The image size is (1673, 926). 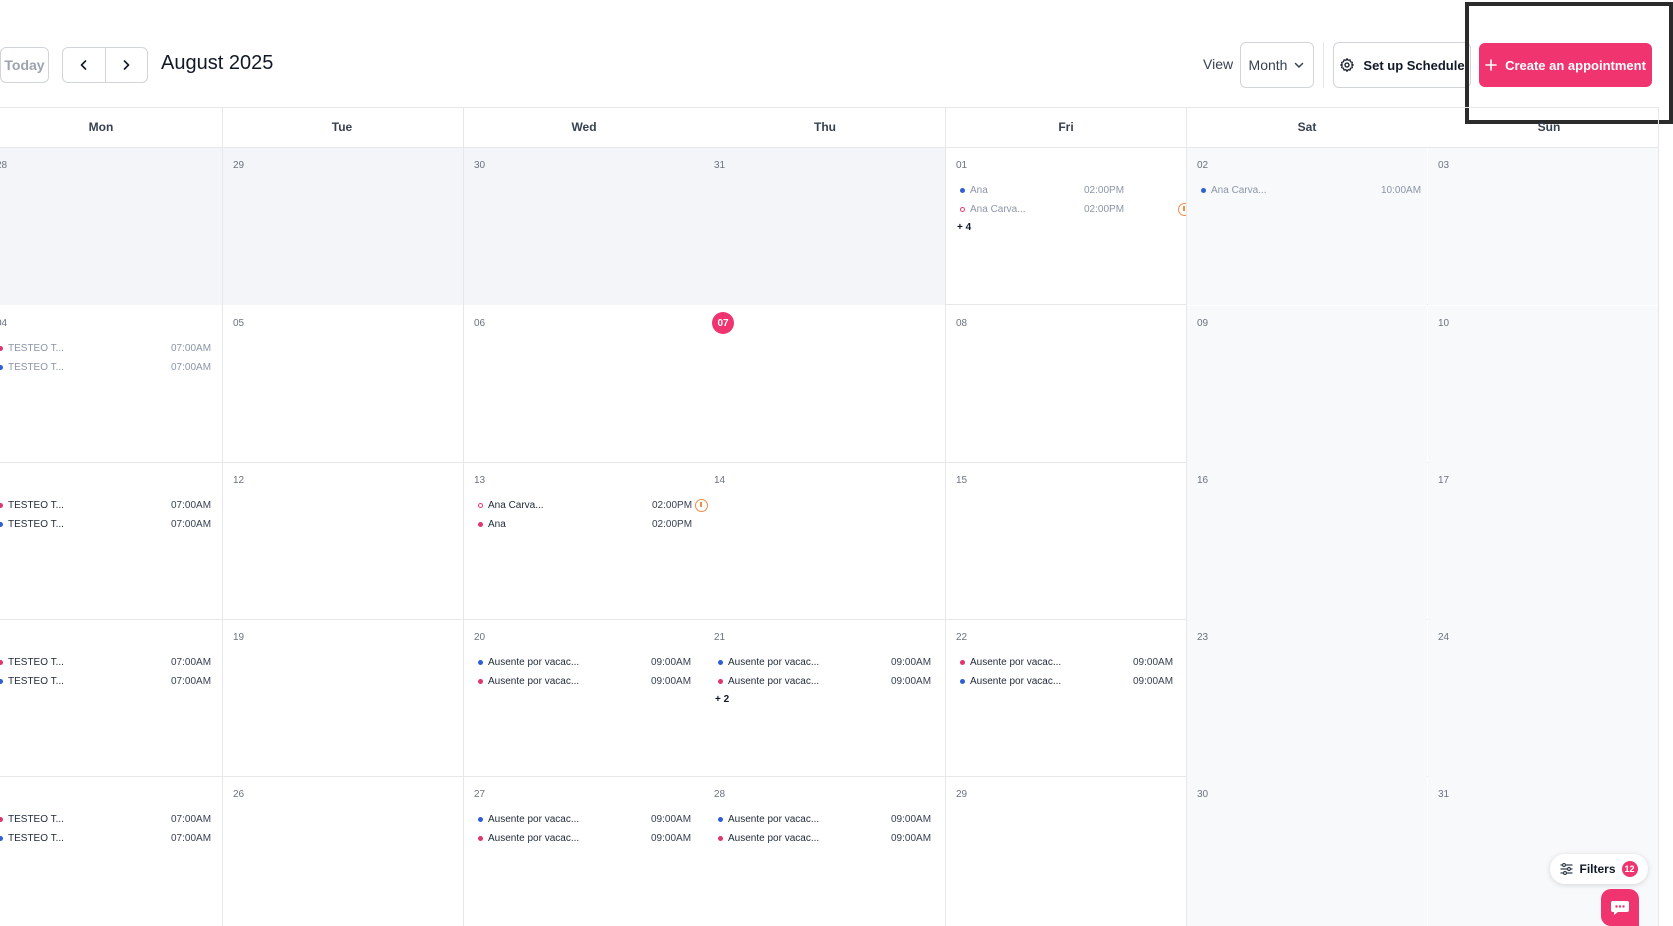 I want to click on day-cell: 02 Ana Carva... 10:00AM, so click(x=1307, y=226).